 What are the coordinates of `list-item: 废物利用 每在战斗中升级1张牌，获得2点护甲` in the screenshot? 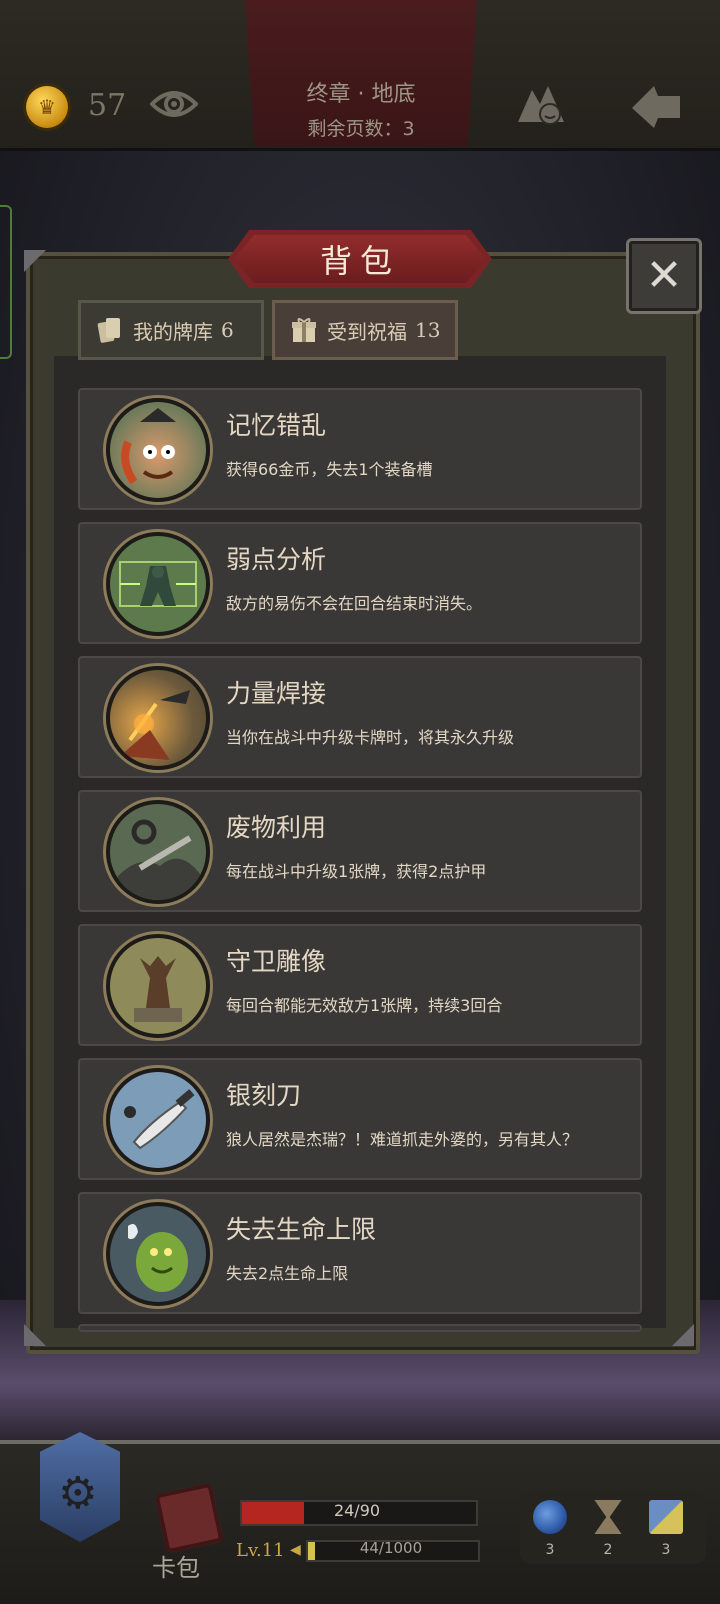 It's located at (360, 851).